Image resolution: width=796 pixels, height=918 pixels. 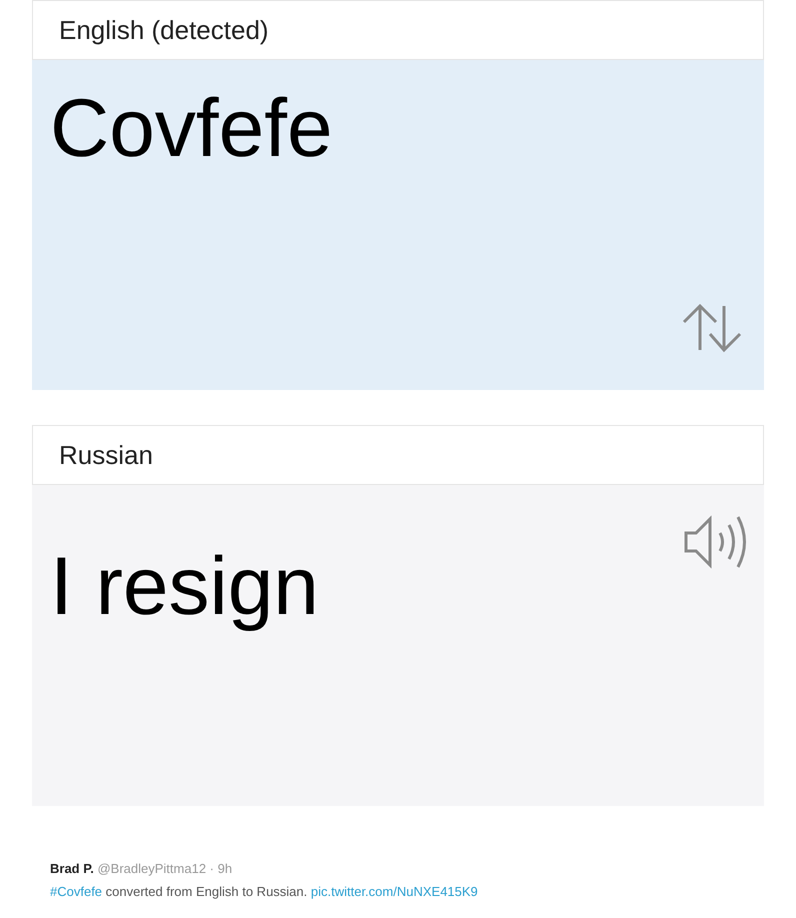 I want to click on author-handle: @BradleyPittma12, so click(x=151, y=868).